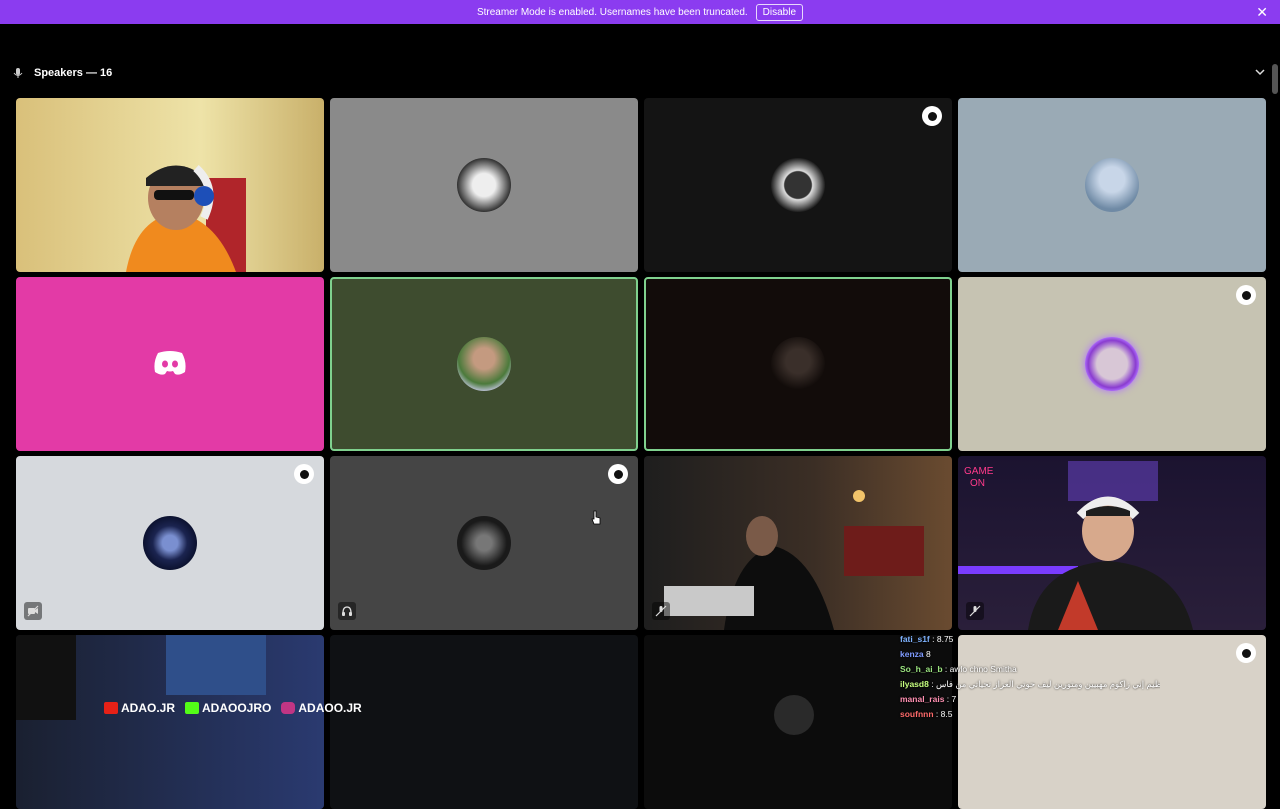 The height and width of the screenshot is (809, 1280). I want to click on microphone-icon, so click(18, 73).